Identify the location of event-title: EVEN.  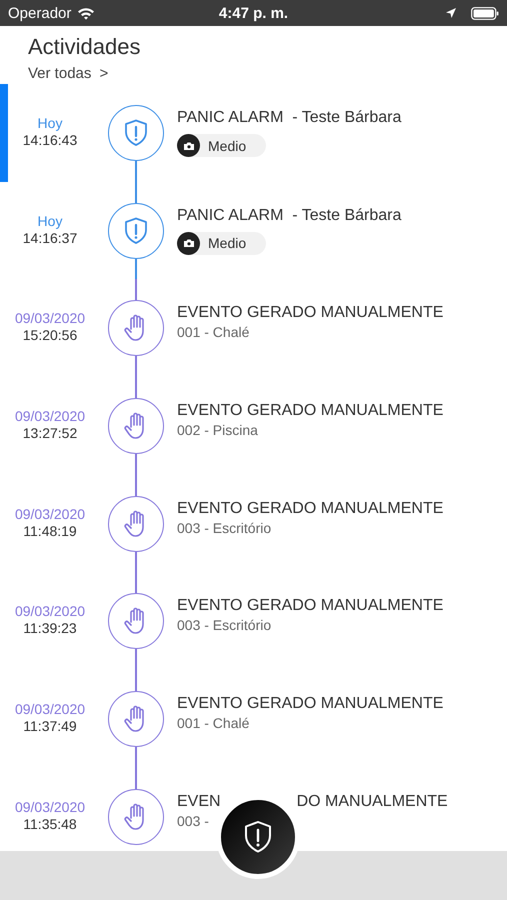
(199, 802).